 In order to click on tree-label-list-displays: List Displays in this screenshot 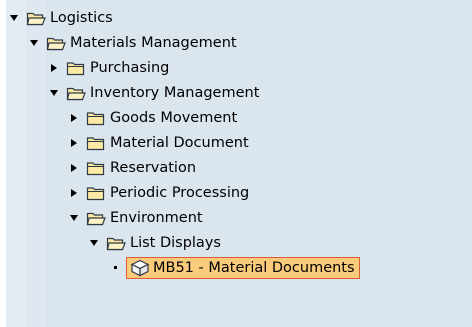, I will do `click(175, 242)`.